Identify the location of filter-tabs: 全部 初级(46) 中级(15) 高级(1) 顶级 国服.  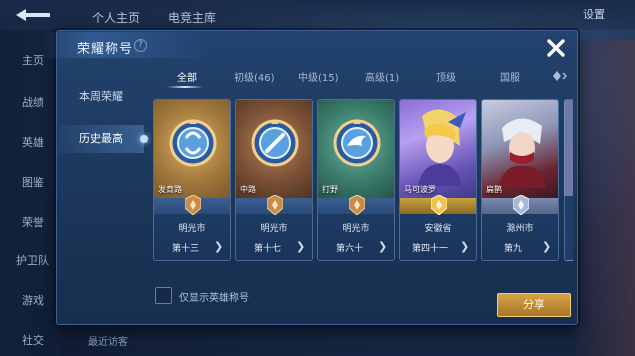
(363, 79).